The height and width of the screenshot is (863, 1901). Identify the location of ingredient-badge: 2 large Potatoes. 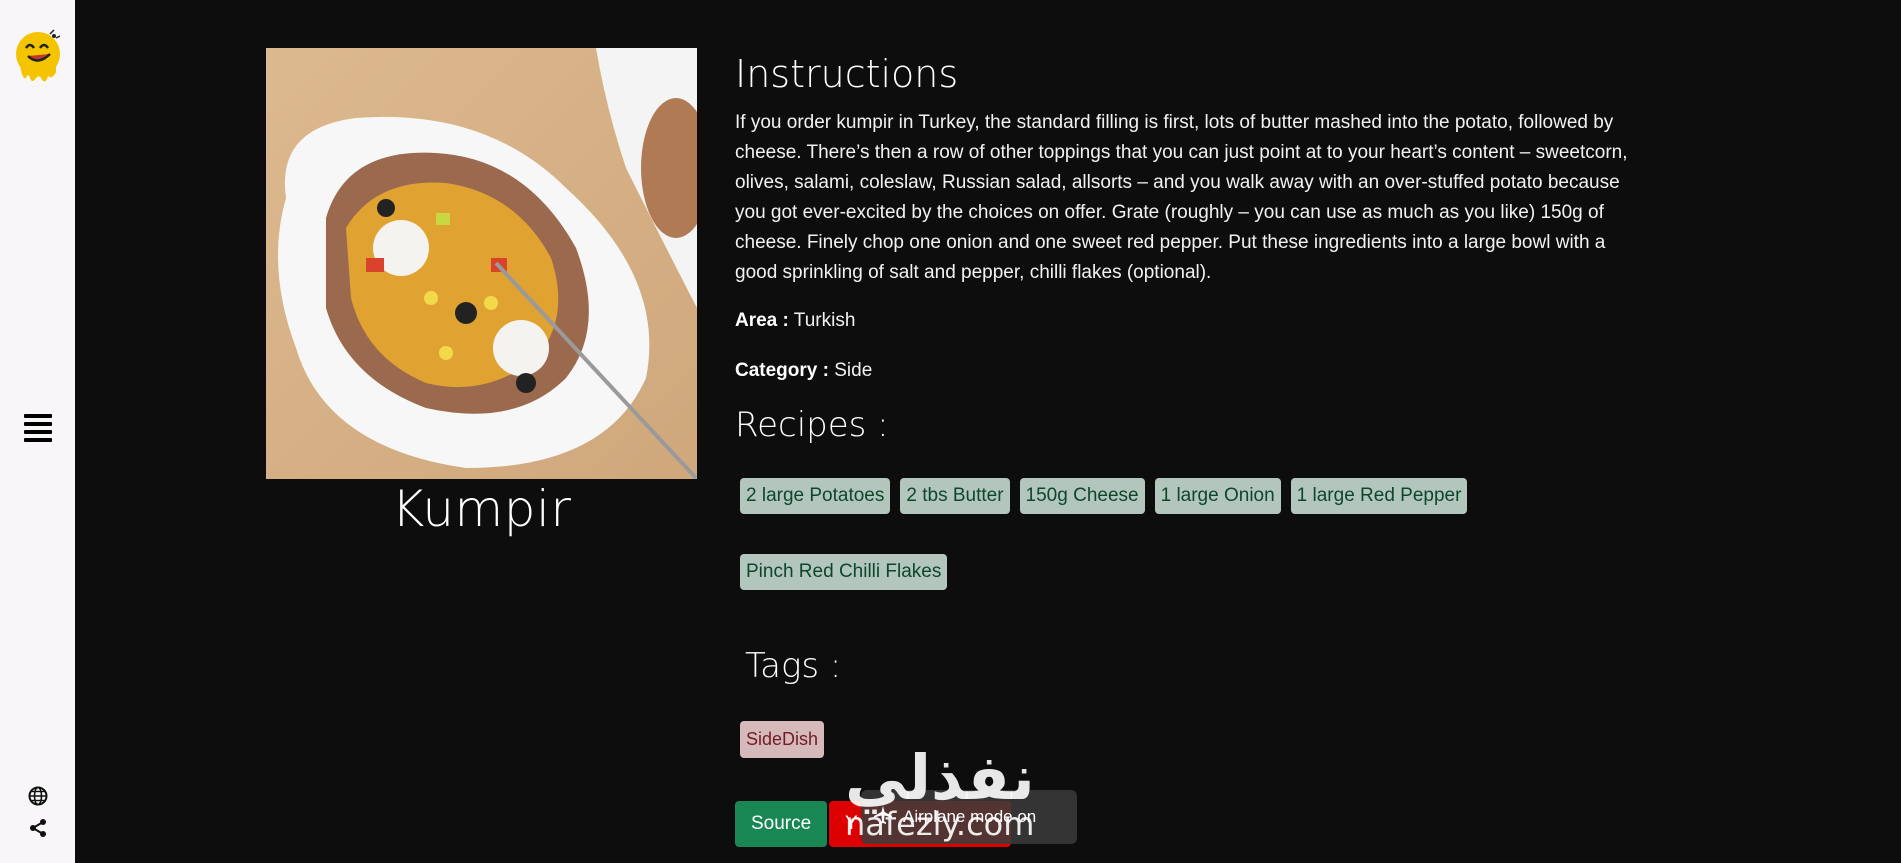
(815, 496).